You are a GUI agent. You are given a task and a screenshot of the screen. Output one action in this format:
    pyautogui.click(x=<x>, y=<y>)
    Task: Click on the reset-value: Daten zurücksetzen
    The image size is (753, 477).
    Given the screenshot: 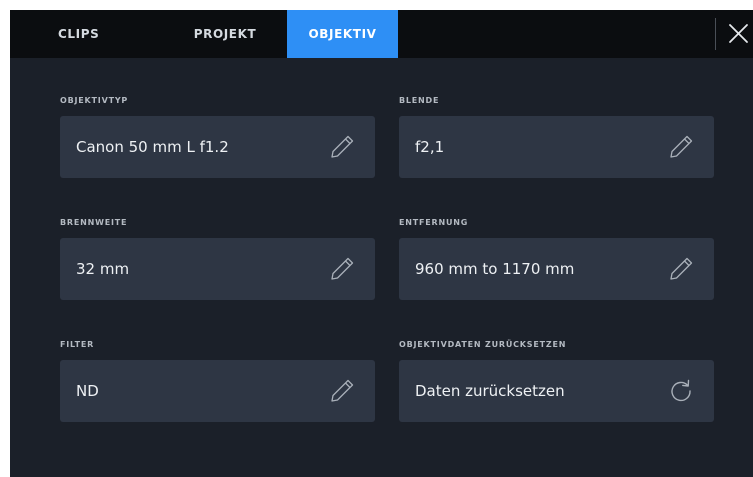 What is the action you would take?
    pyautogui.click(x=490, y=391)
    